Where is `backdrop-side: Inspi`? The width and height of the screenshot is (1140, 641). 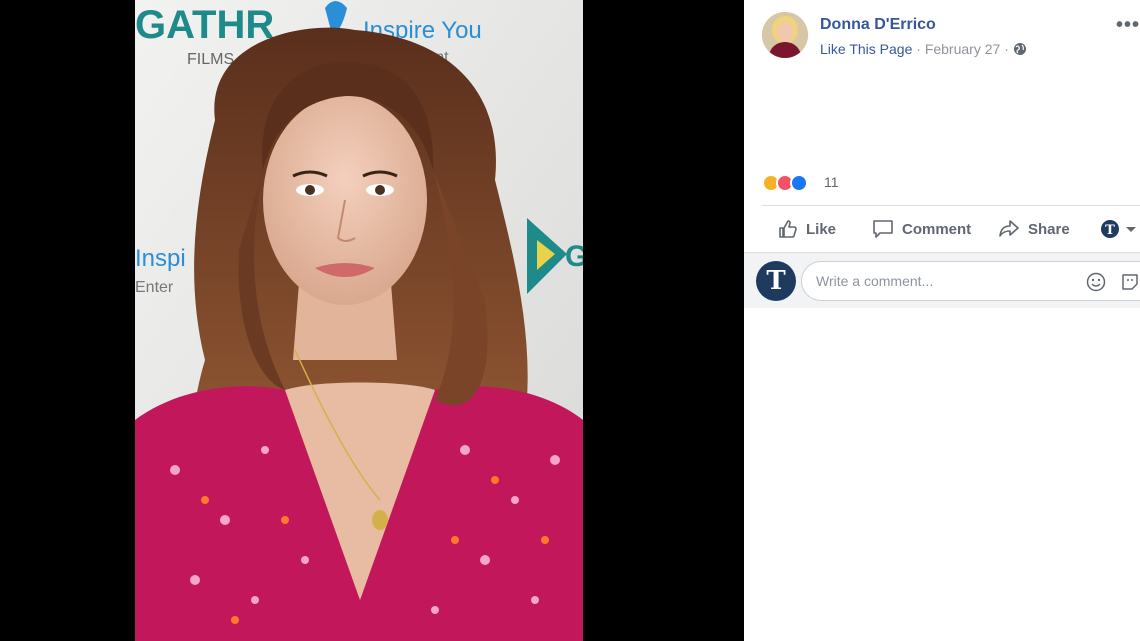 backdrop-side: Inspi is located at coordinates (160, 258).